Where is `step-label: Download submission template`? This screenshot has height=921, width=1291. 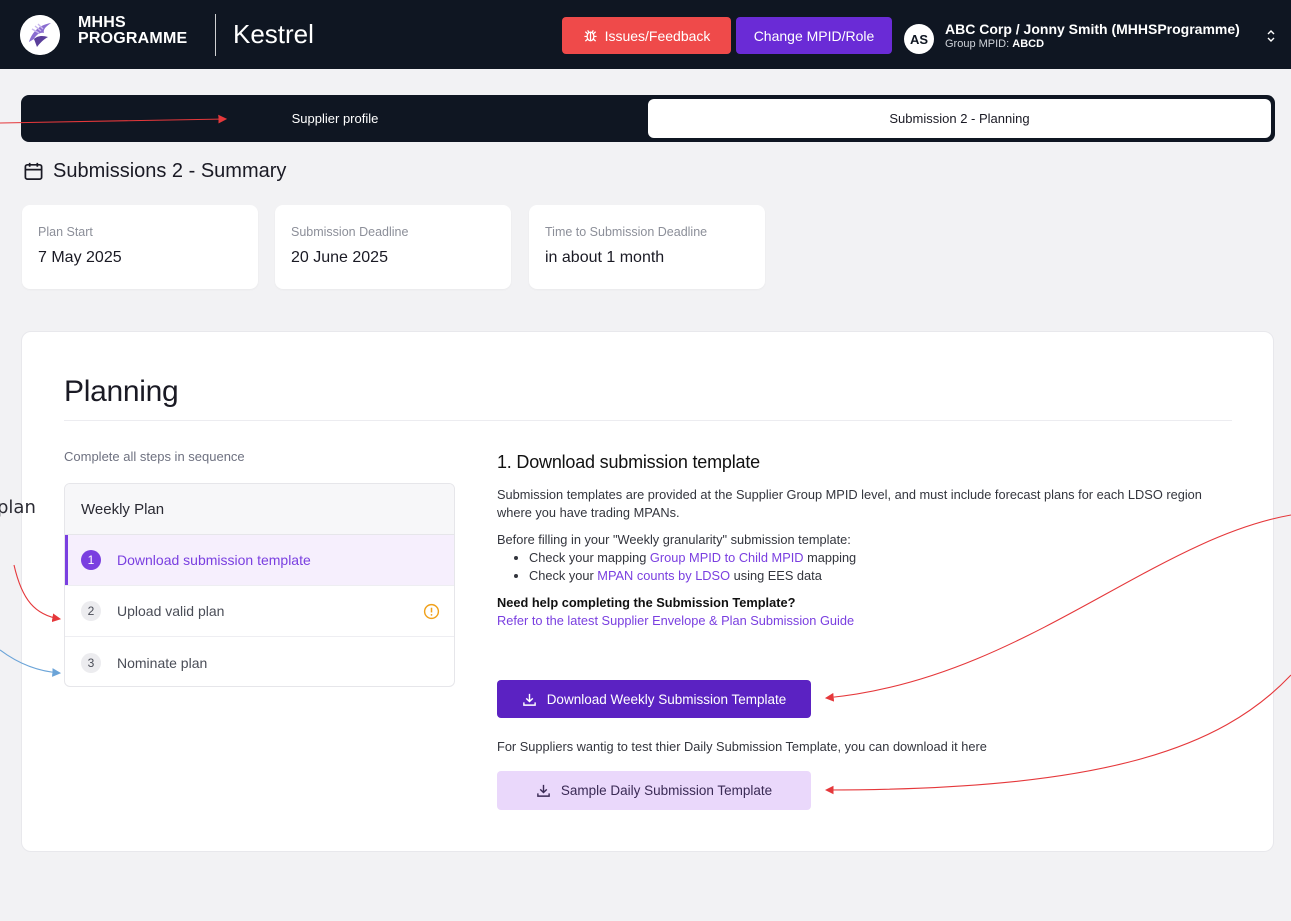
step-label: Download submission template is located at coordinates (214, 560).